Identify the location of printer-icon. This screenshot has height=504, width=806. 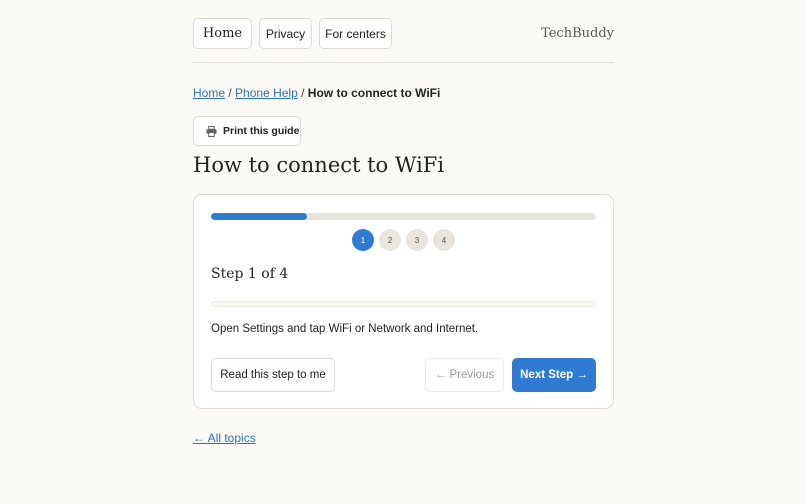
(211, 131).